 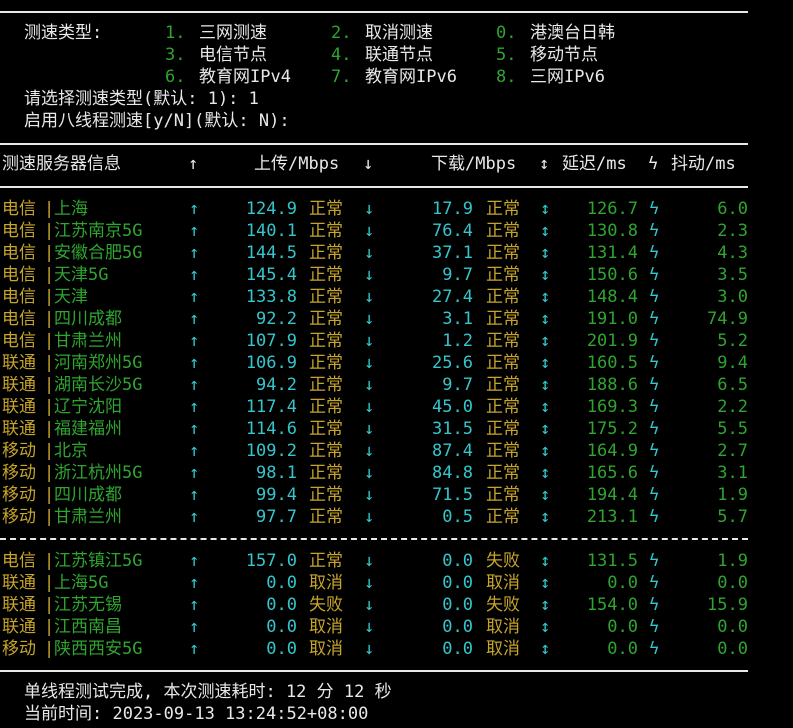 What do you see at coordinates (732, 253) in the screenshot?
I see `jitter-value: 4.3` at bounding box center [732, 253].